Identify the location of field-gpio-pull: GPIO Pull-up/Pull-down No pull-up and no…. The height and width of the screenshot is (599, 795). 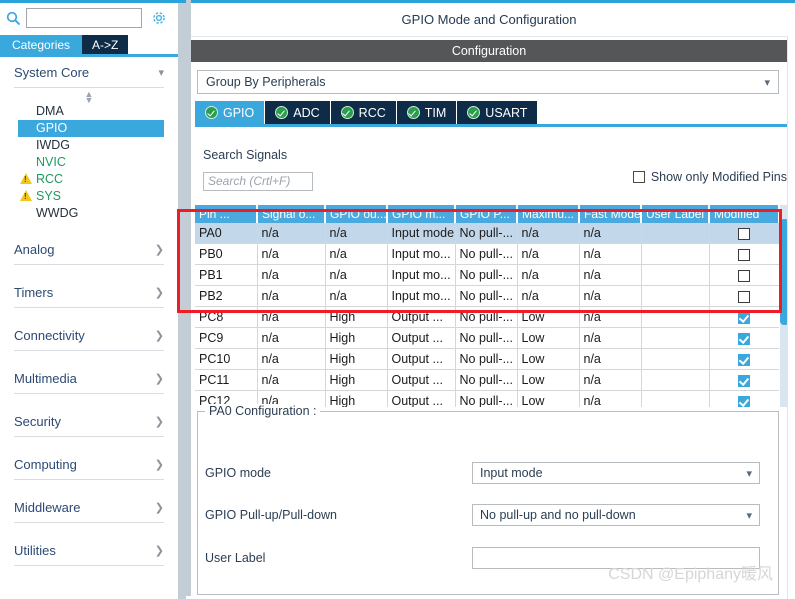
(482, 515).